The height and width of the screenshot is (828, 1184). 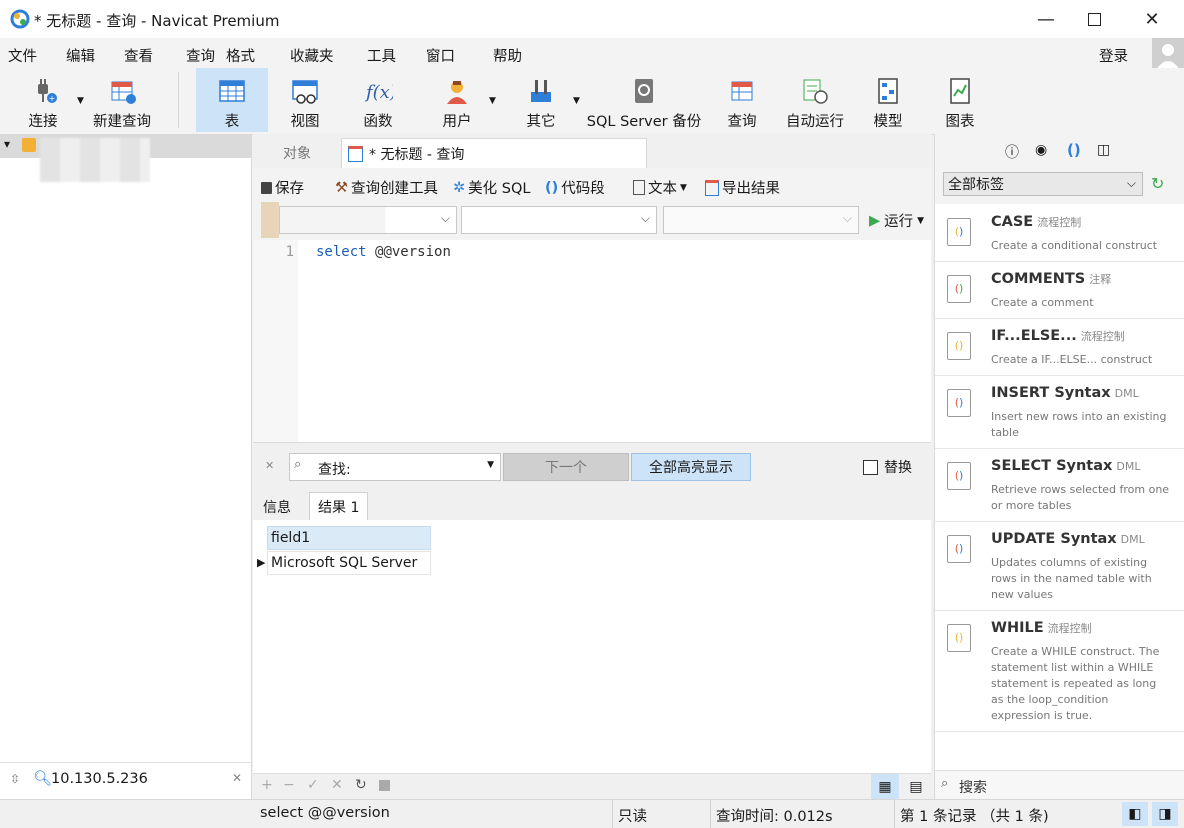 I want to click on status-readonly: 只读, so click(x=632, y=817).